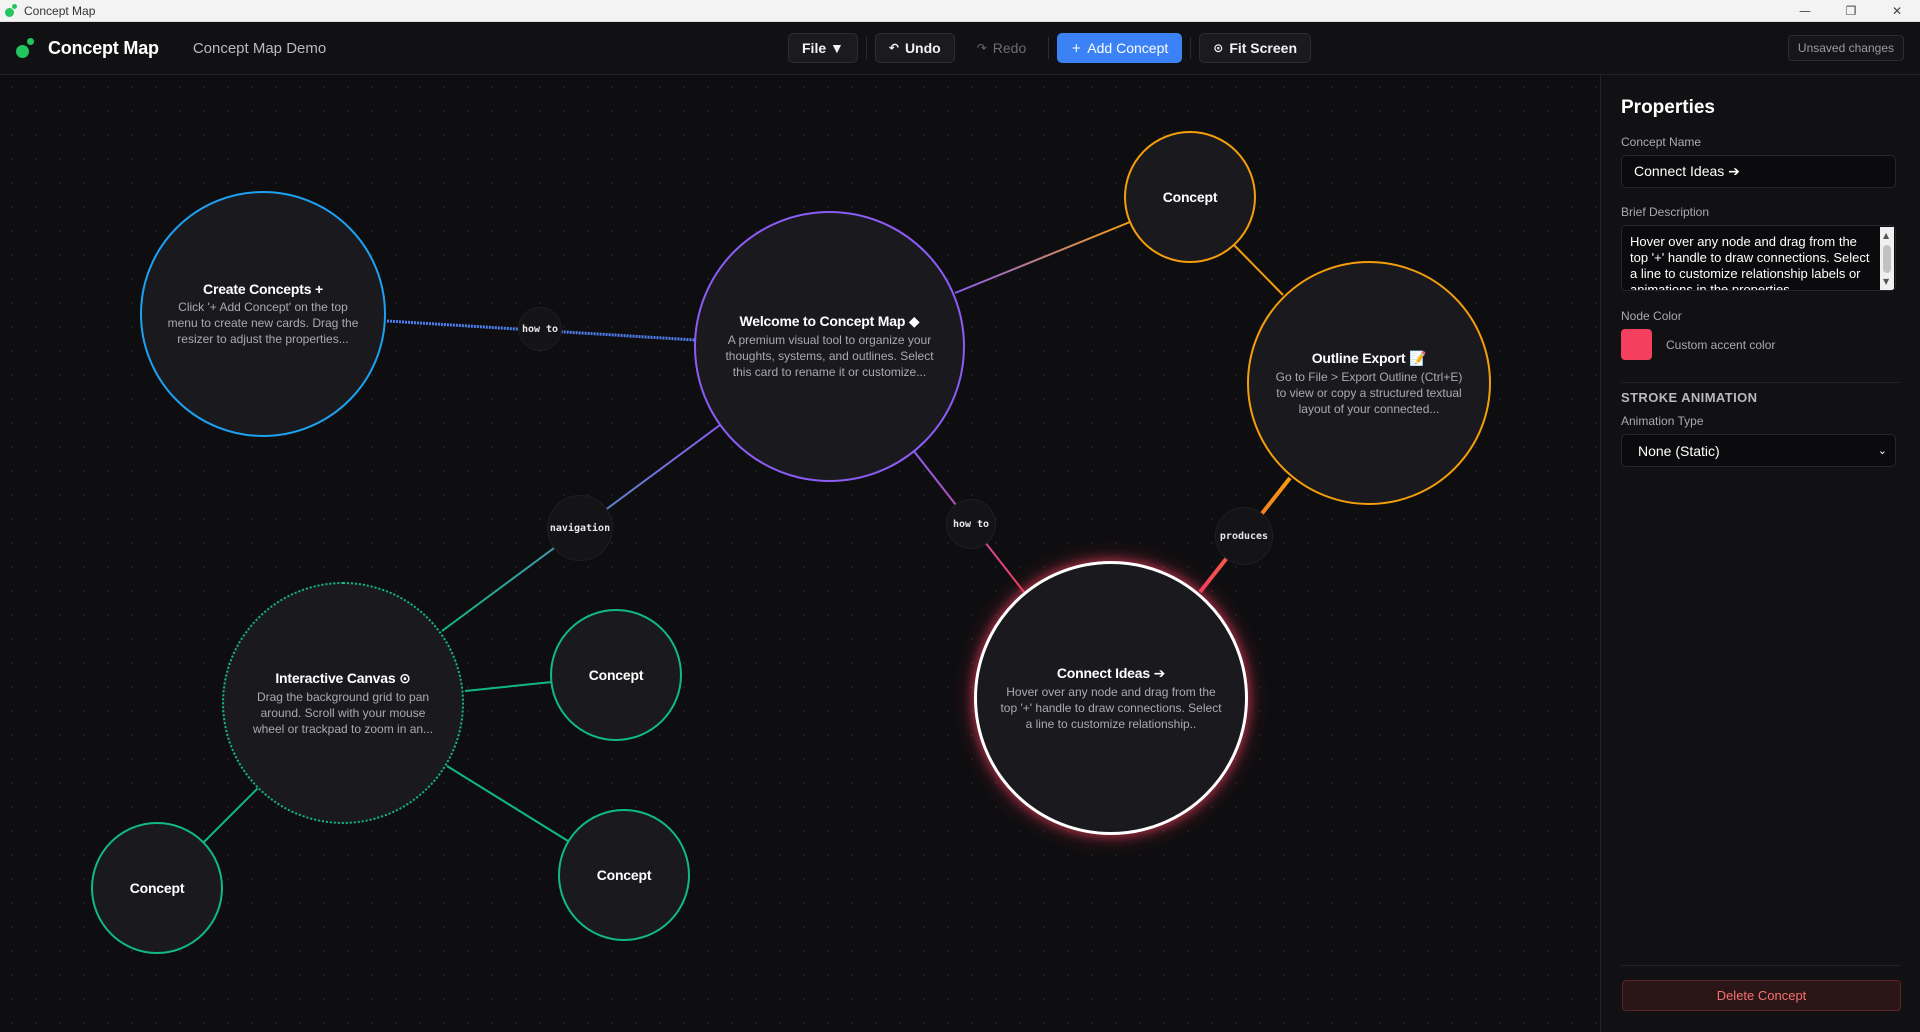 The image size is (1920, 1032). I want to click on edge-label-produces: produces, so click(1244, 536).